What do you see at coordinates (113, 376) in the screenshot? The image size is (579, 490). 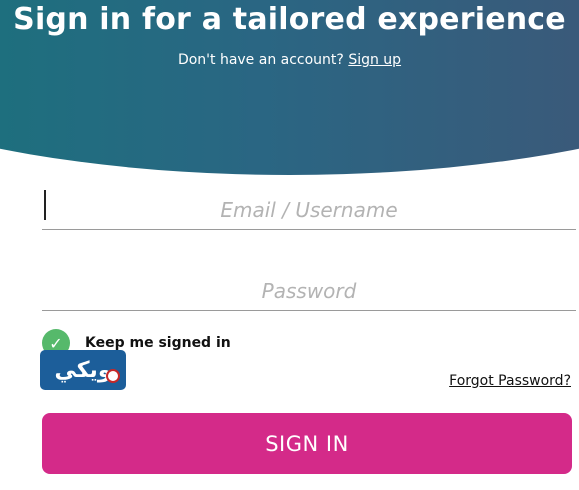 I see `logo-dot-icon` at bounding box center [113, 376].